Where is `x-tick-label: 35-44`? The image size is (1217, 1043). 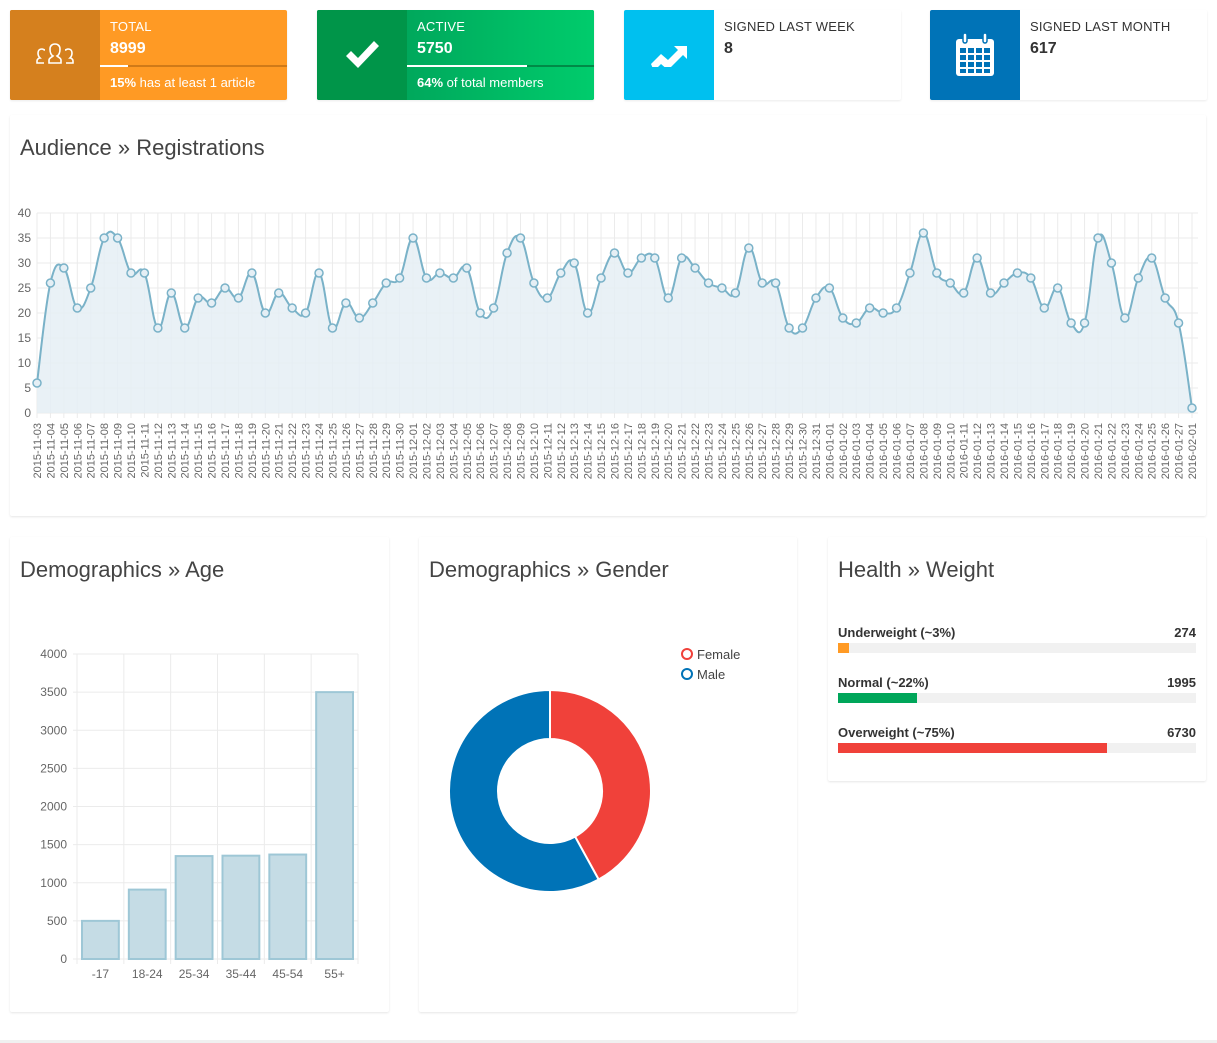 x-tick-label: 35-44 is located at coordinates (241, 974).